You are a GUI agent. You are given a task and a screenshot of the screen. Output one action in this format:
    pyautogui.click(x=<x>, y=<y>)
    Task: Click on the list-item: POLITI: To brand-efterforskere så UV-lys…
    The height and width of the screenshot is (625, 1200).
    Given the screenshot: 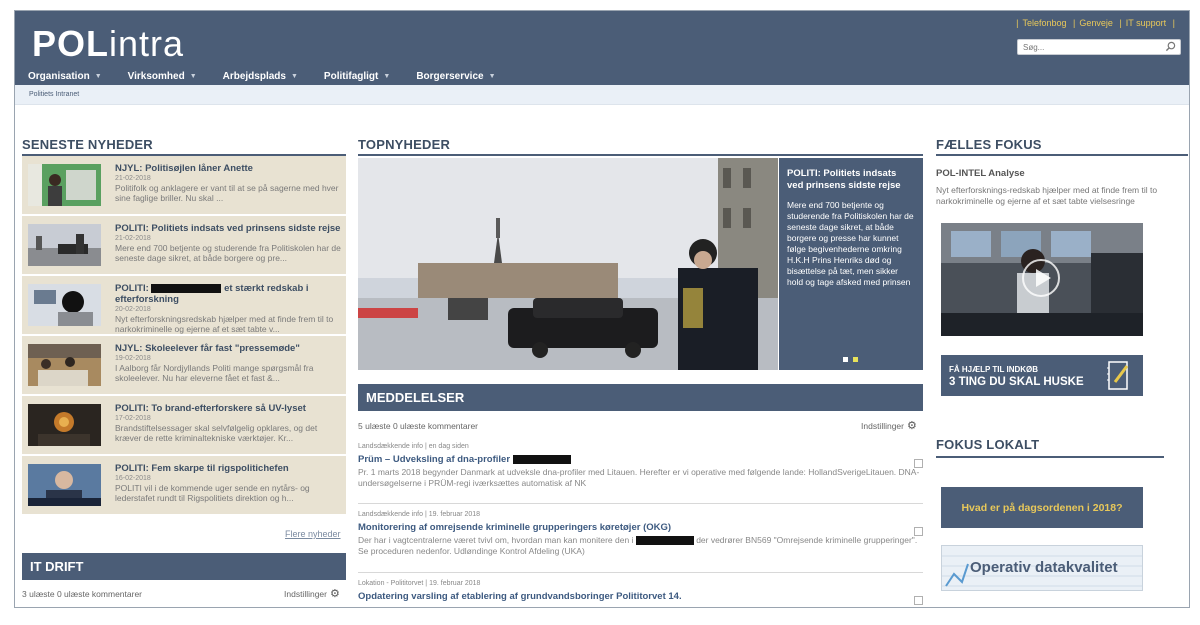 What is the action you would take?
    pyautogui.click(x=184, y=426)
    